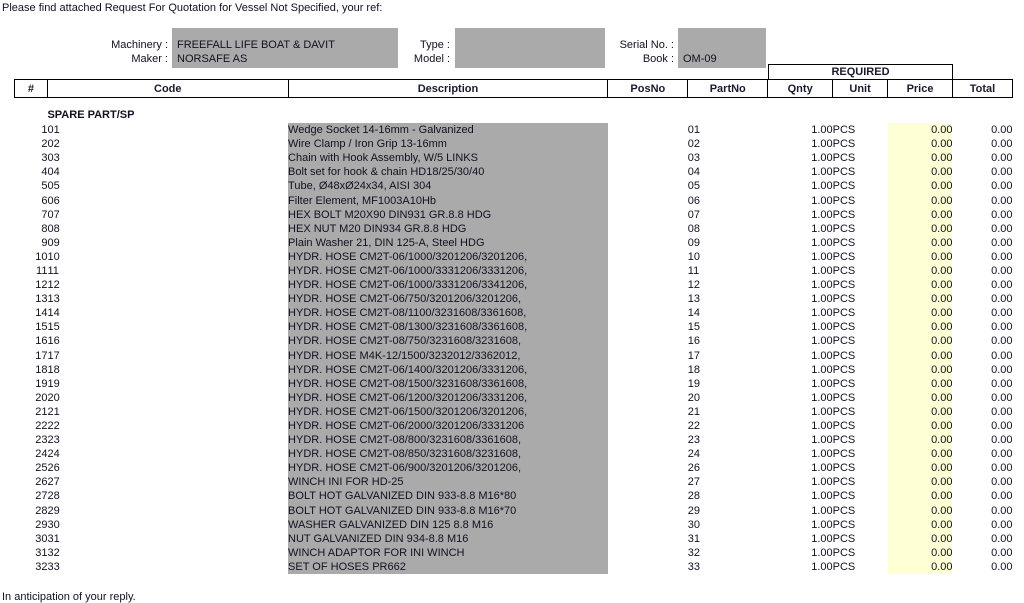 This screenshot has width=1024, height=603. I want to click on row-number: 26, so click(41, 482).